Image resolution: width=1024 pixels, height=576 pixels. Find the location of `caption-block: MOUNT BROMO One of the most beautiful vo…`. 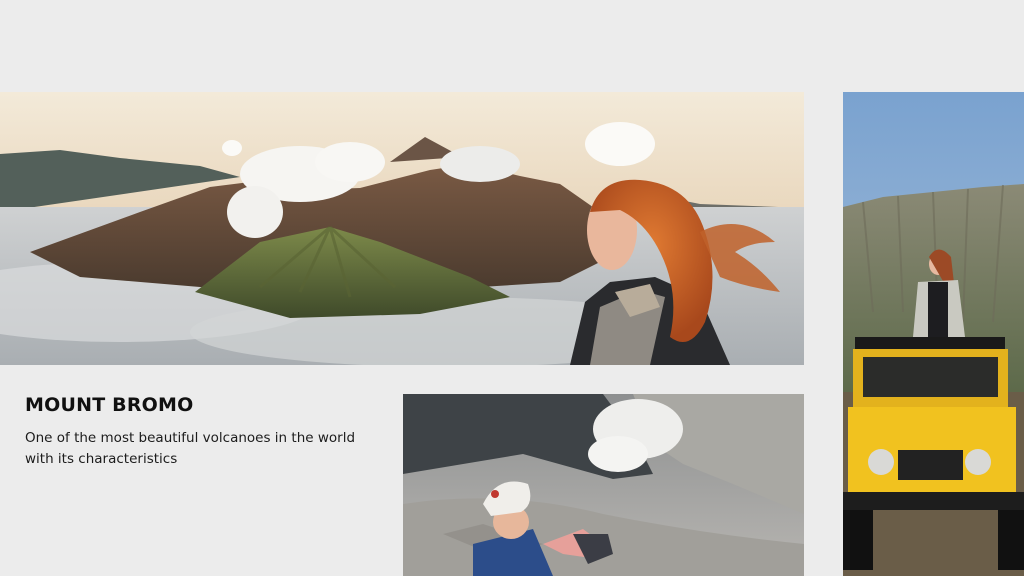

caption-block: MOUNT BROMO One of the most beautiful vo… is located at coordinates (190, 432).